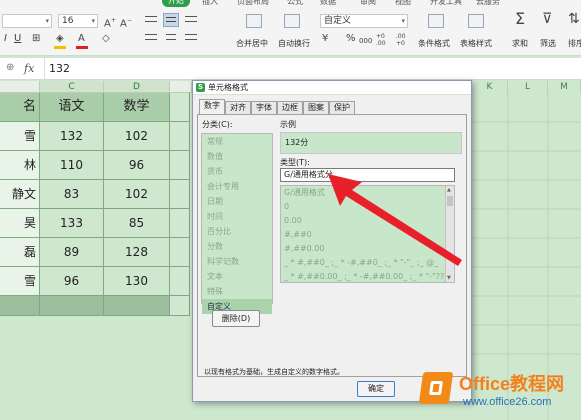 This screenshot has height=420, width=581. I want to click on tab-number: 数字, so click(212, 107).